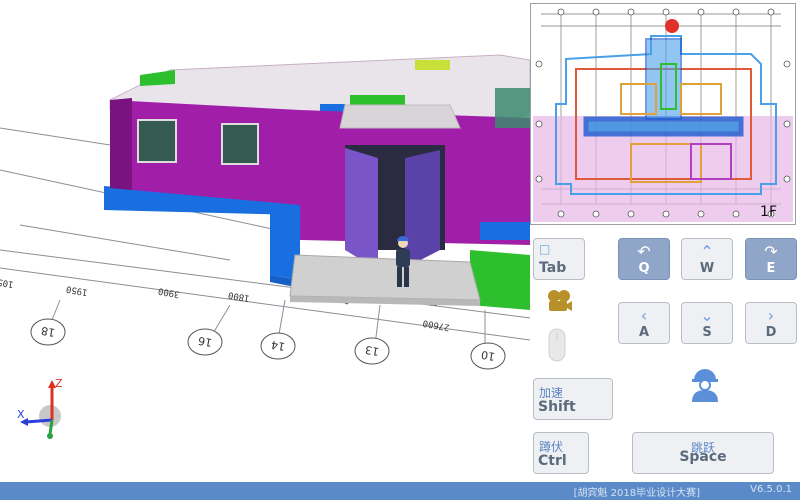 Image resolution: width=800 pixels, height=500 pixels. Describe the element at coordinates (636, 493) in the screenshot. I see `credit-text: [胡宾魁 2018毕业设计大赛]` at that location.